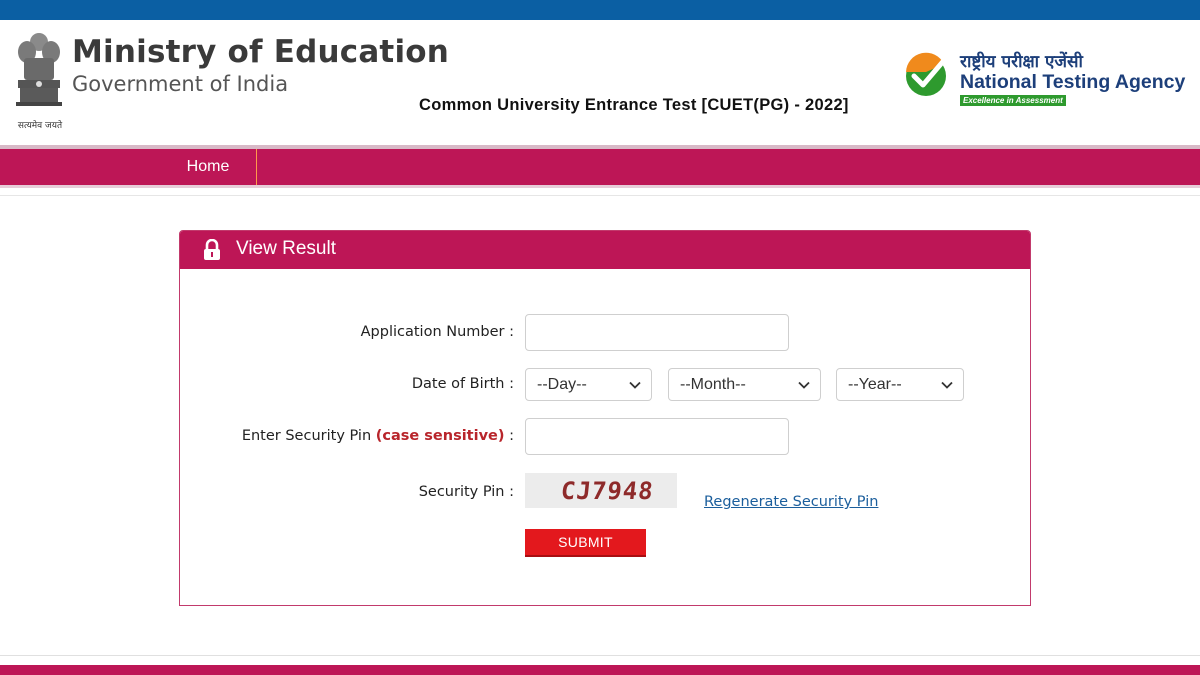  Describe the element at coordinates (875, 384) in the screenshot. I see `year-select-value: --Year--` at that location.